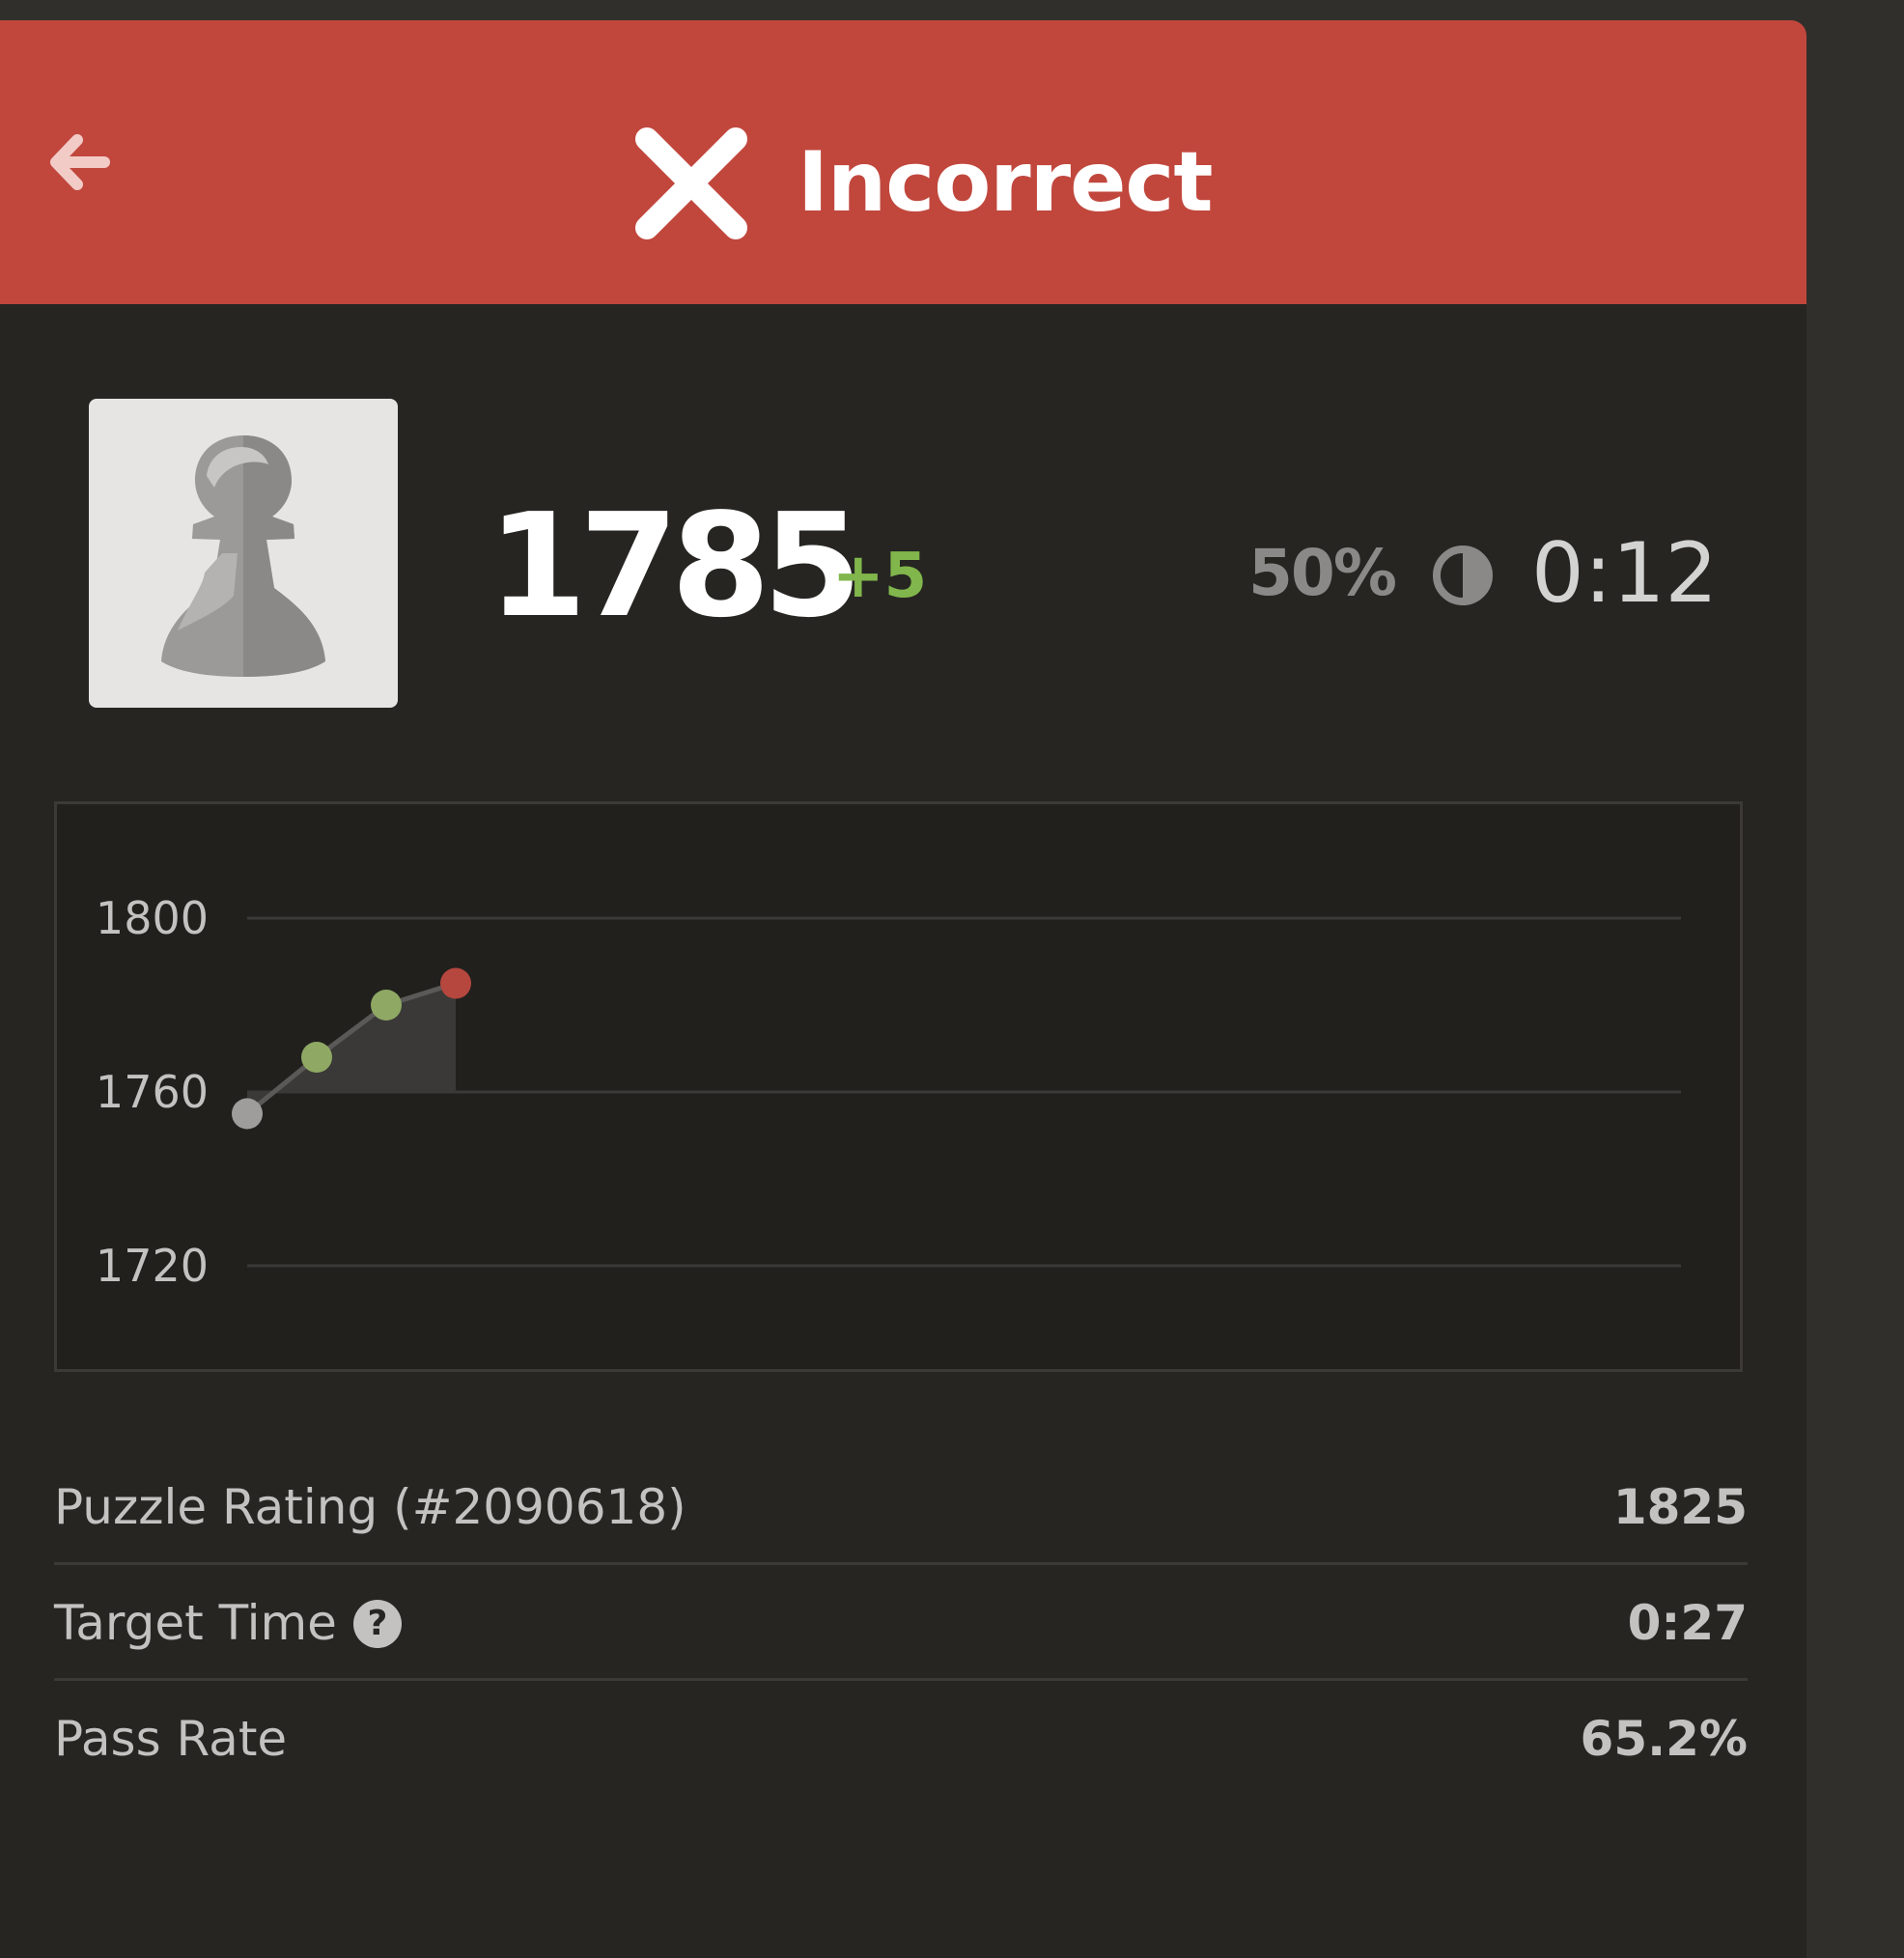 The image size is (1904, 1958). I want to click on puzzle-piece-tile, so click(244, 553).